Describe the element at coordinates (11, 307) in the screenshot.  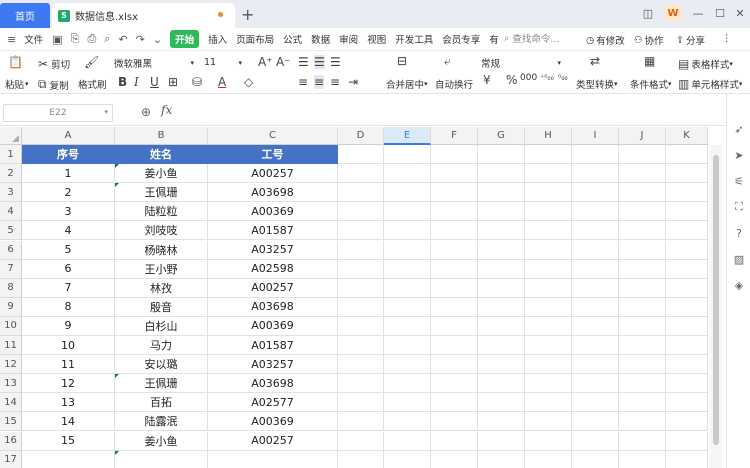
I see `row-header: 9` at that location.